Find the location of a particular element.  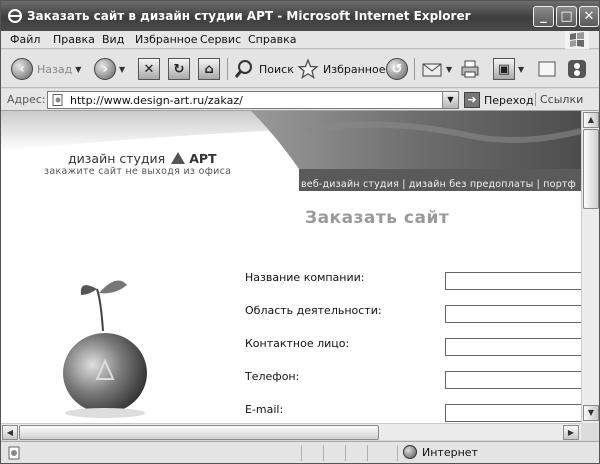

messenger-button is located at coordinates (577, 69).